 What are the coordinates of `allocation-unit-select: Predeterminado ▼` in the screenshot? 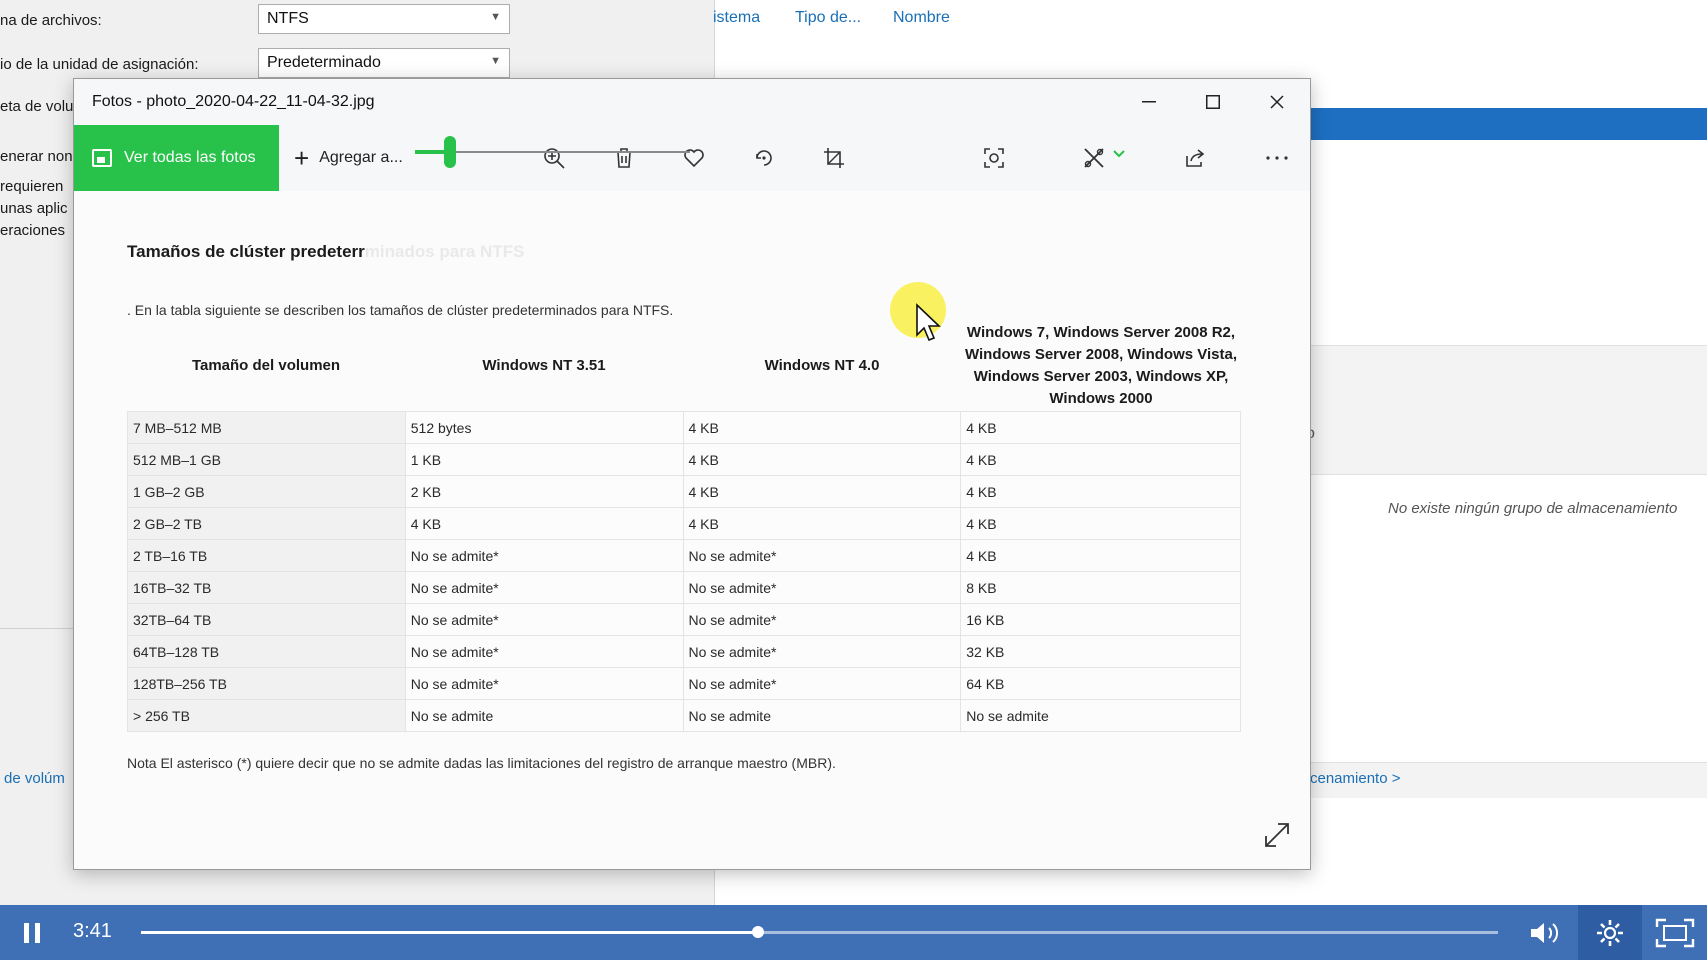 It's located at (384, 63).